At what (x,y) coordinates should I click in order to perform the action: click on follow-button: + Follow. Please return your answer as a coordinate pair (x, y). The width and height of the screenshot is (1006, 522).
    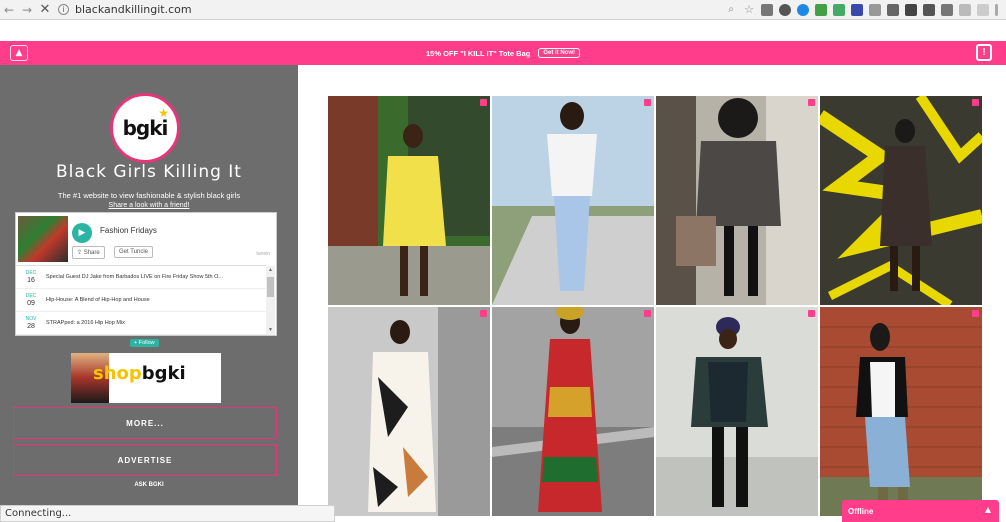
    Looking at the image, I should click on (144, 343).